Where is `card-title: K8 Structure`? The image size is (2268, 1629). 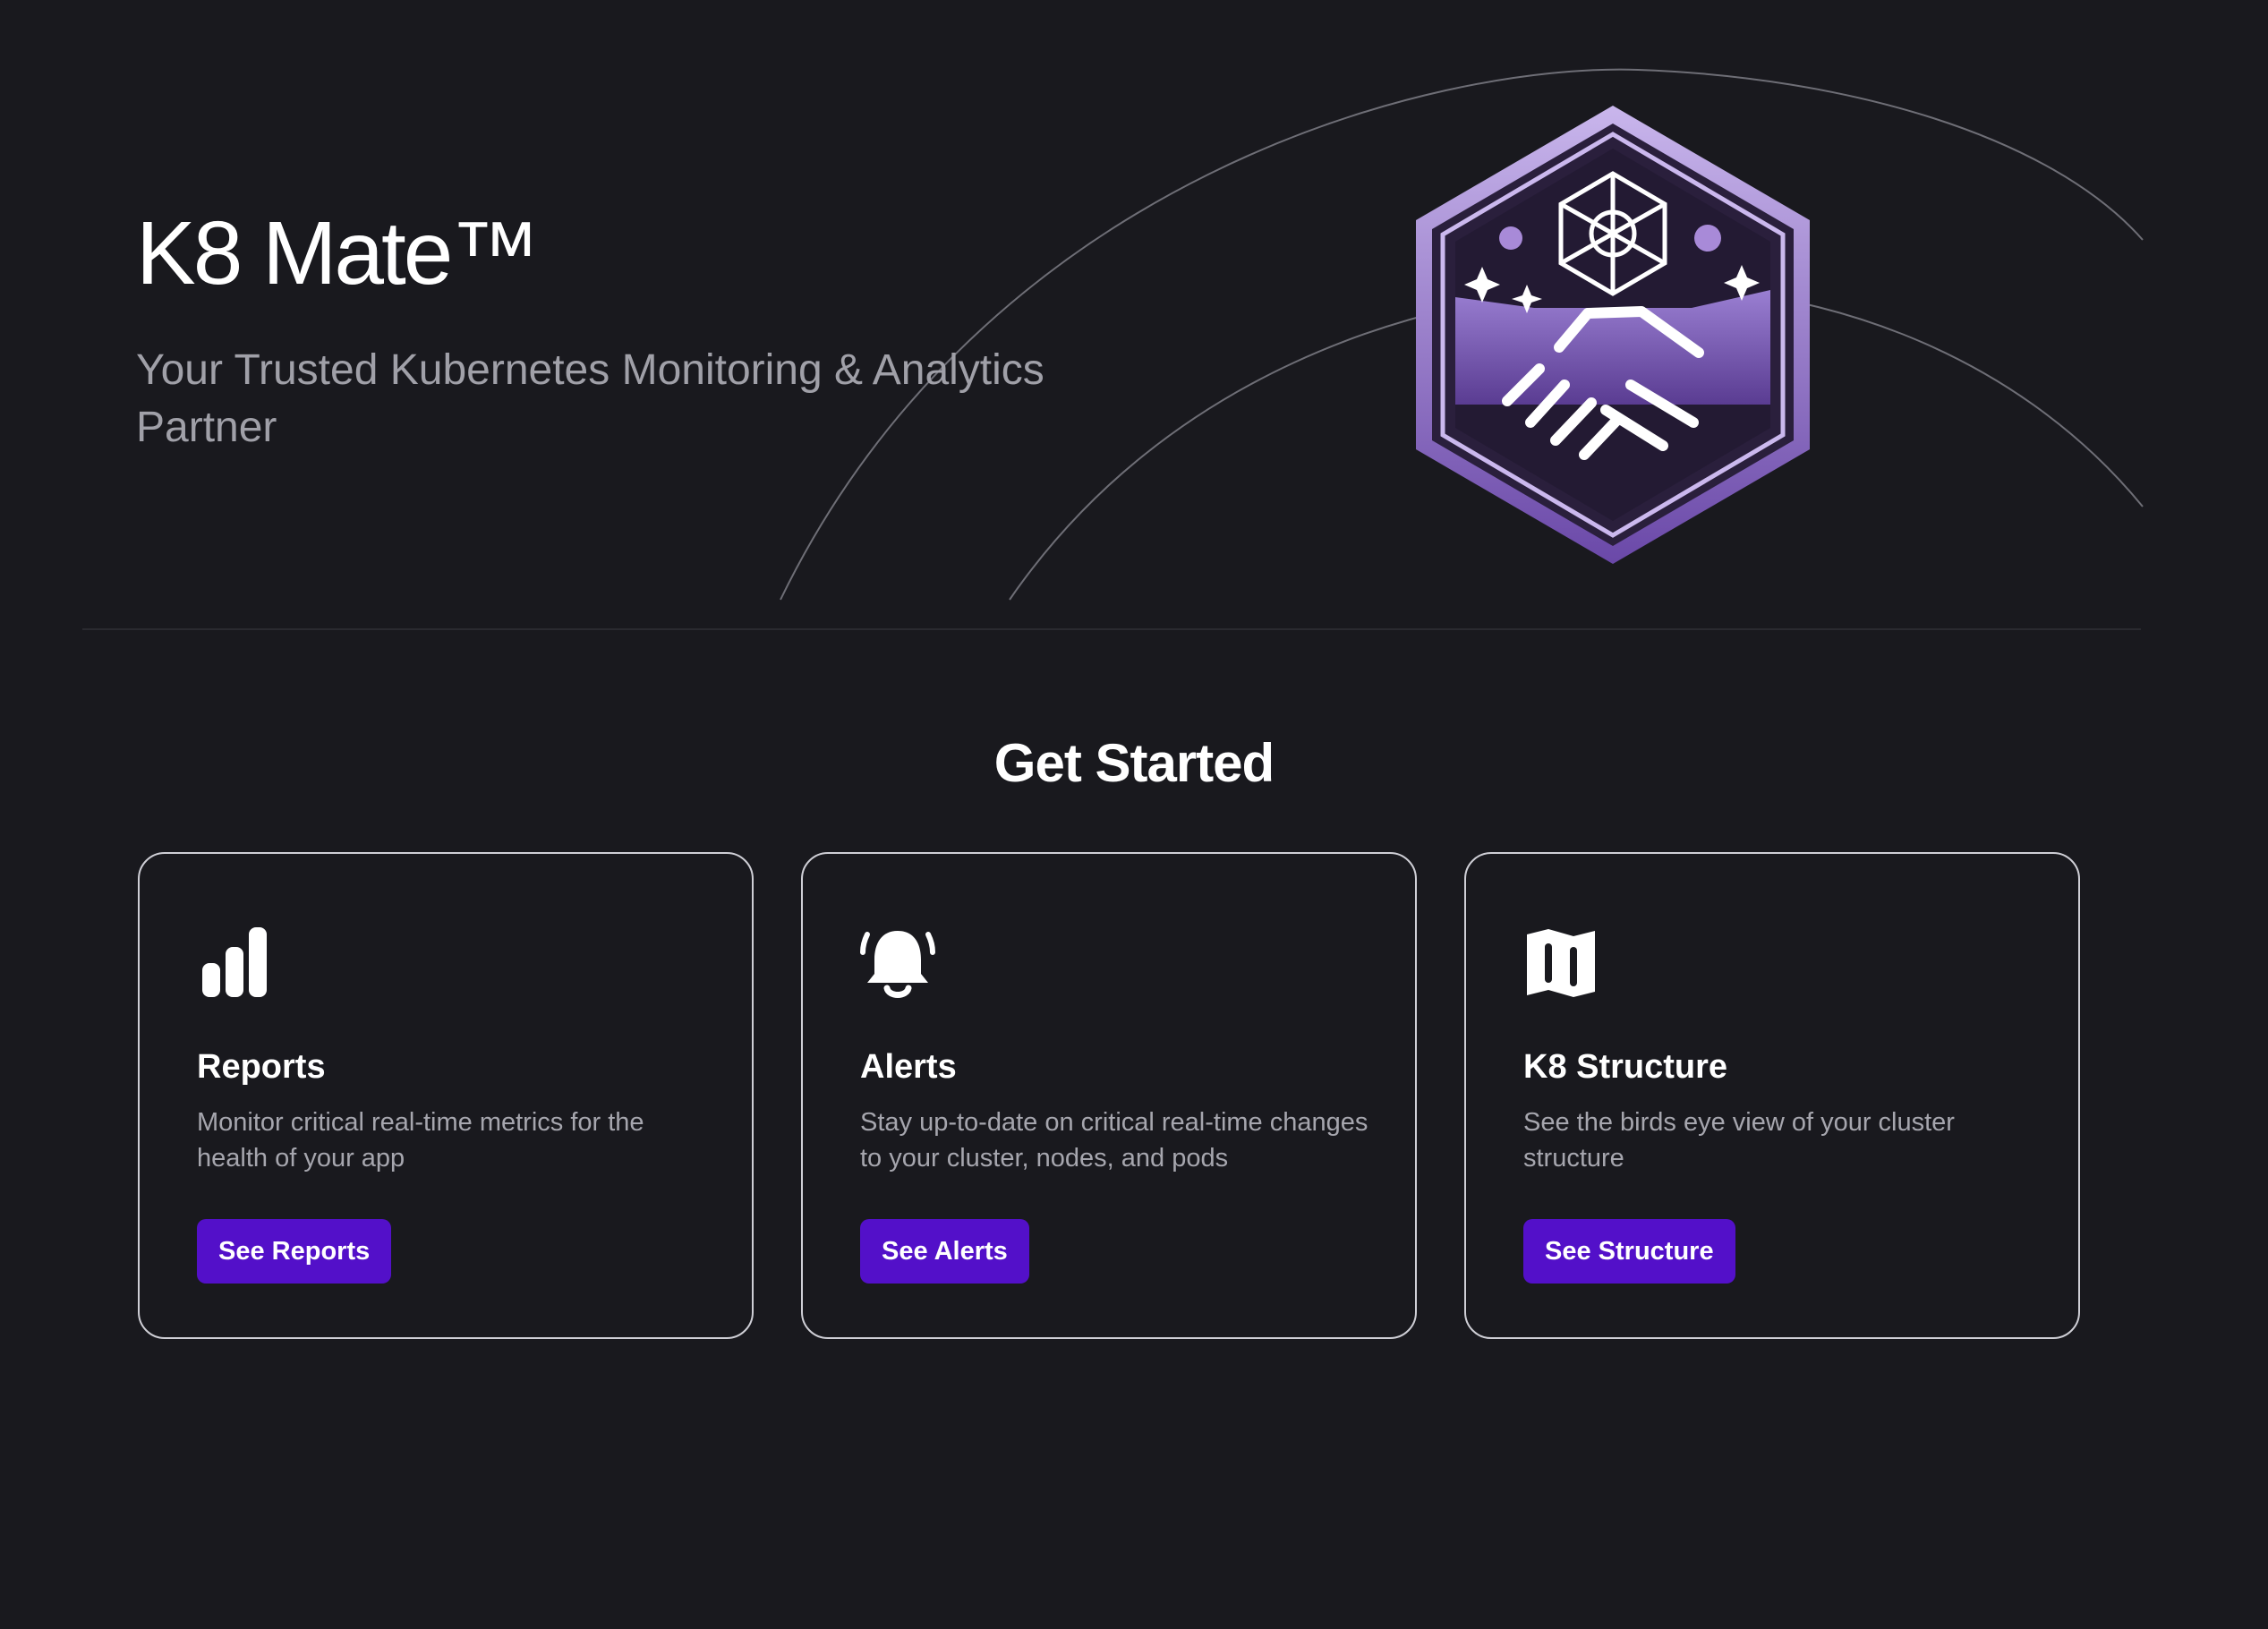
card-title: K8 Structure is located at coordinates (1626, 1067).